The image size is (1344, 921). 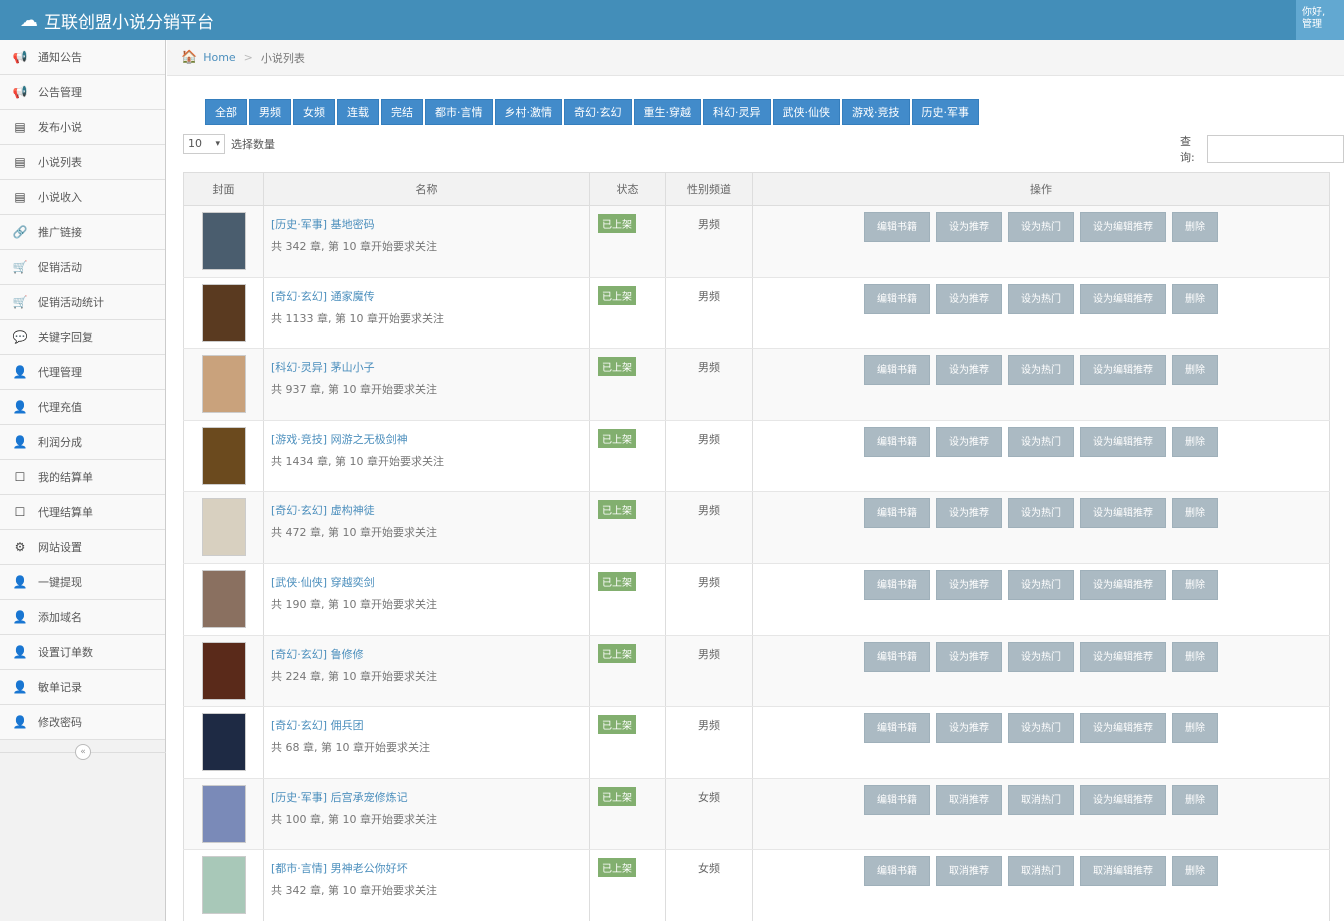 What do you see at coordinates (314, 112) in the screenshot?
I see `filter-button: 女频` at bounding box center [314, 112].